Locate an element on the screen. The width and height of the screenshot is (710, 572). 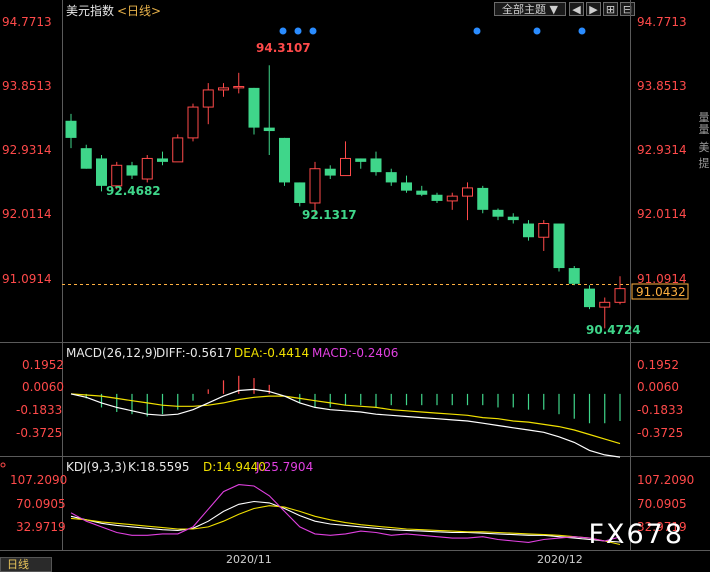
x-axis-label: 2020/11 is located at coordinates (249, 559).